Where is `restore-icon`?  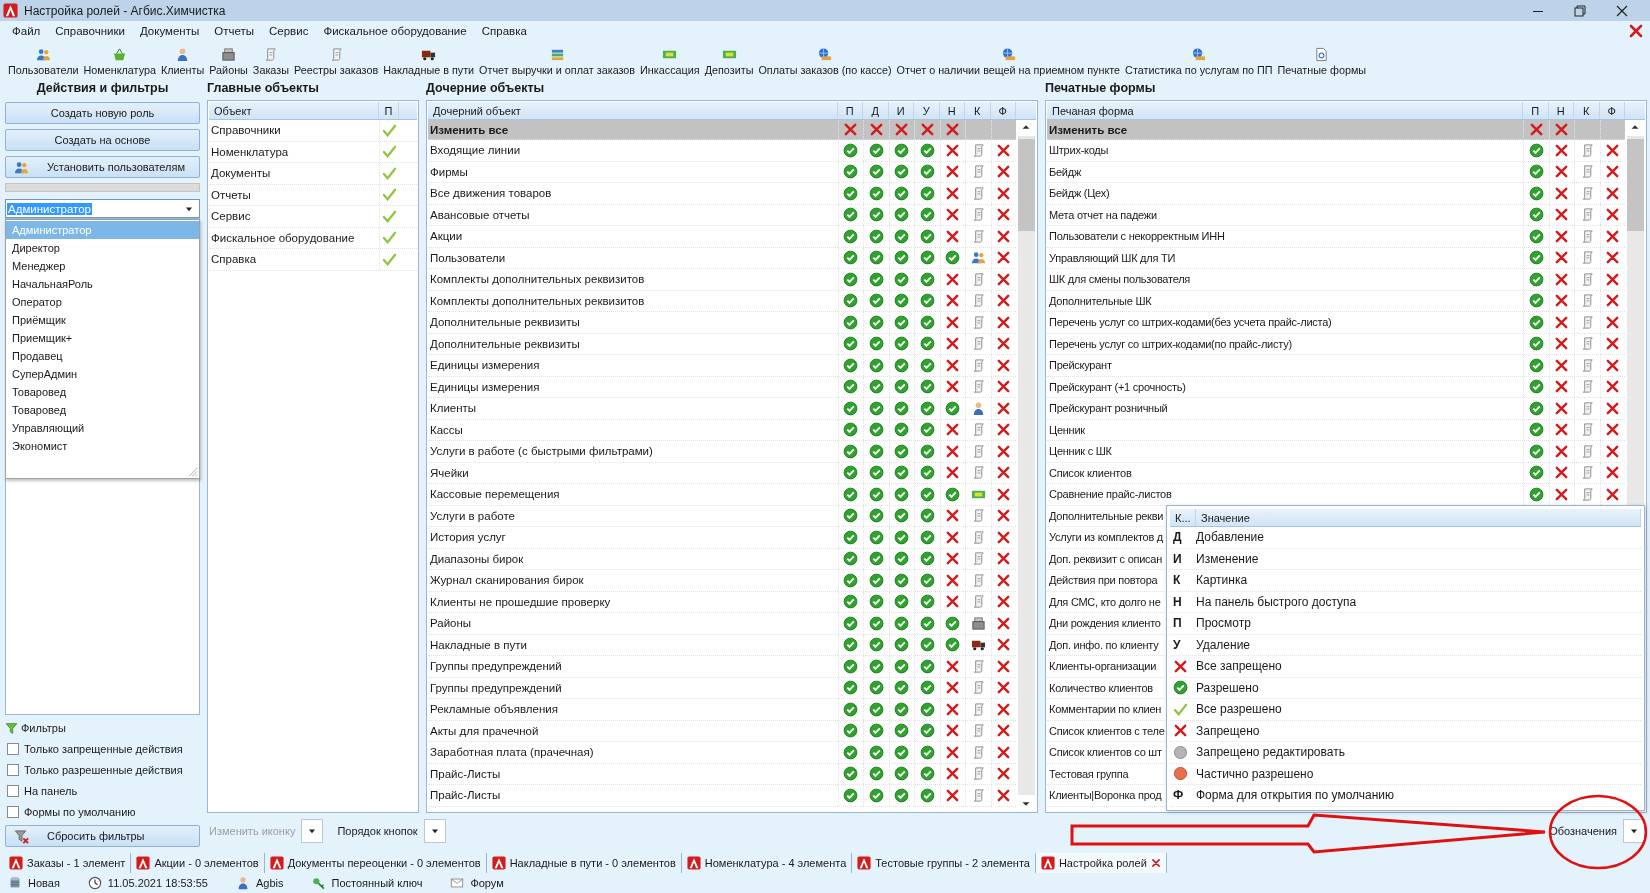 restore-icon is located at coordinates (1580, 10).